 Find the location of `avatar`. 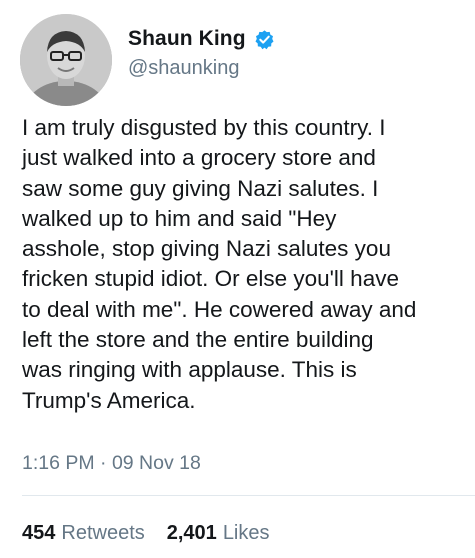

avatar is located at coordinates (66, 60).